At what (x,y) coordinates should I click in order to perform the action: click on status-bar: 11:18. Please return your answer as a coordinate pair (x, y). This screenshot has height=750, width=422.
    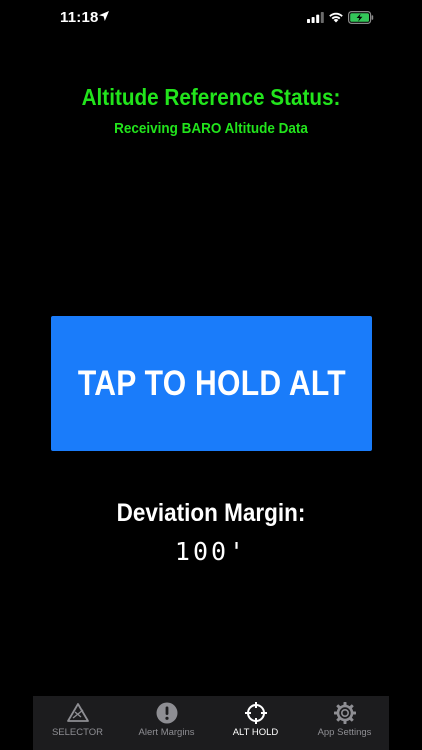
    Looking at the image, I should click on (211, 18).